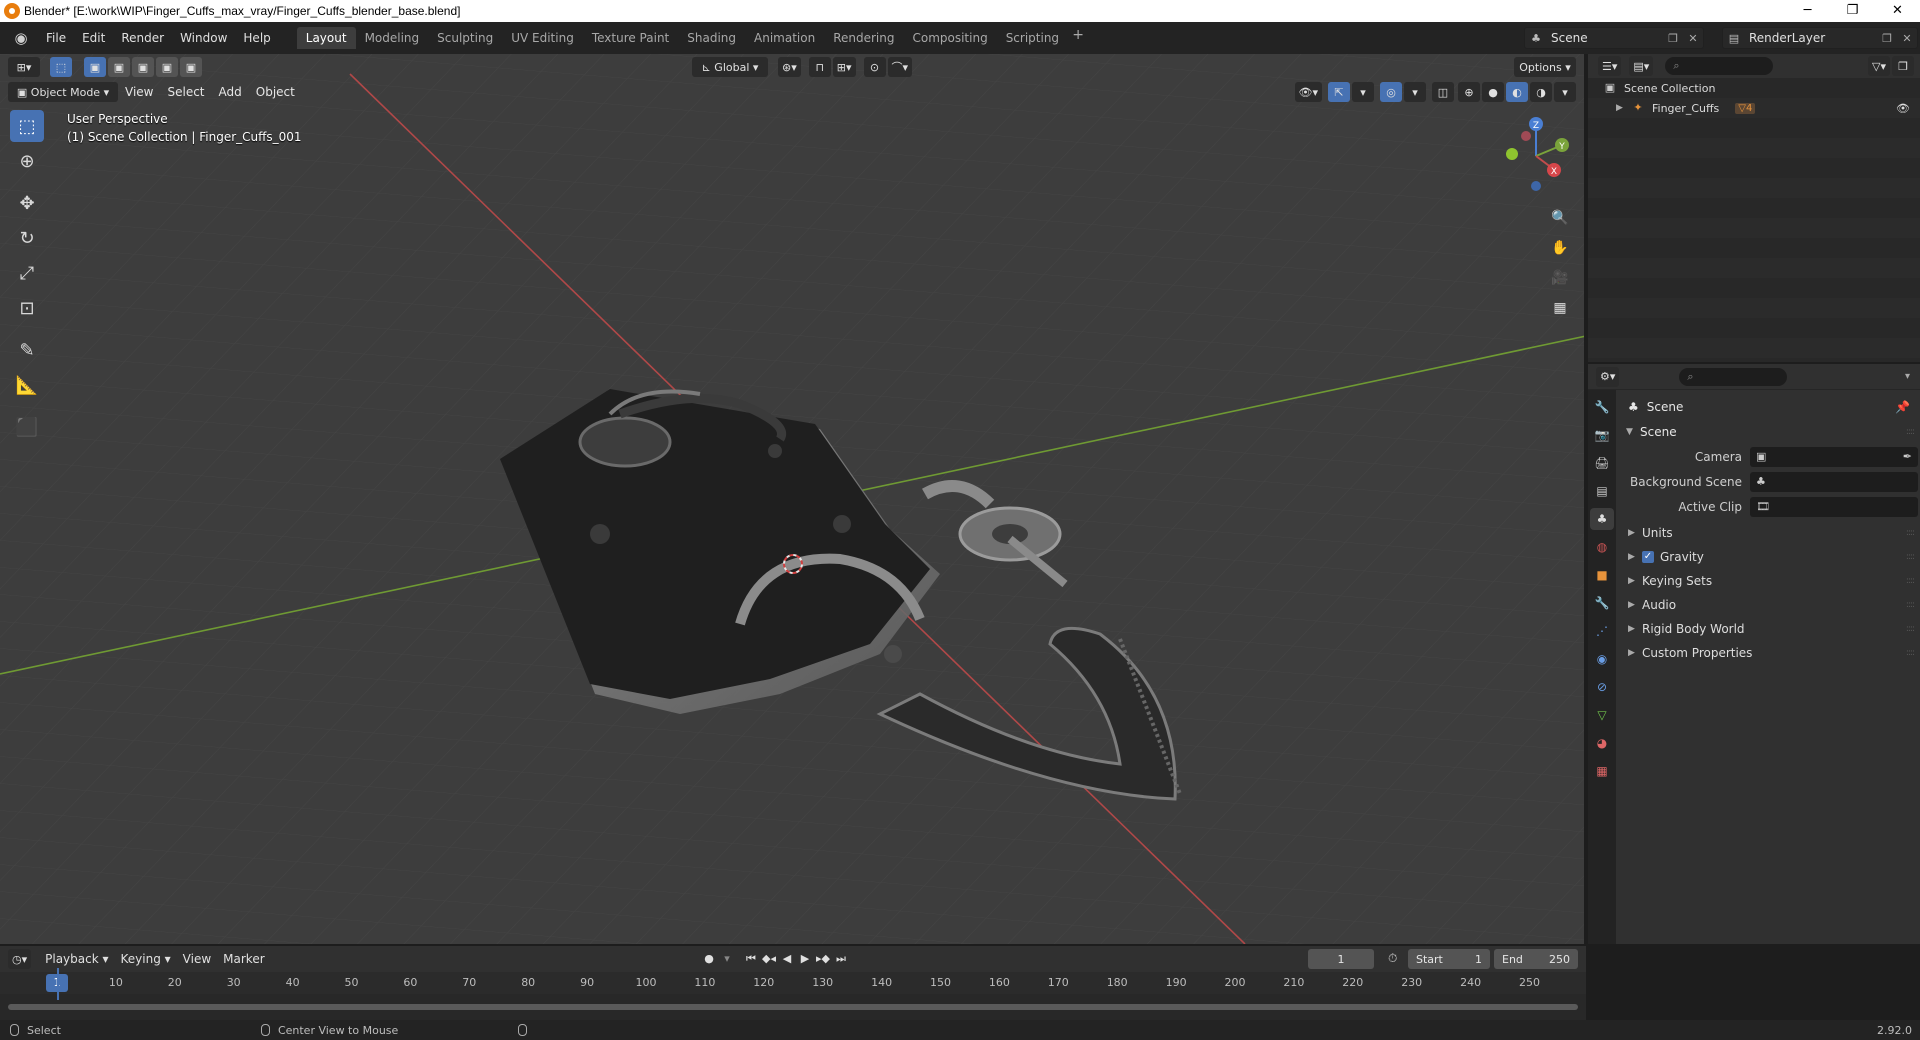 The height and width of the screenshot is (1040, 1920). I want to click on tab-animation: Animation, so click(784, 38).